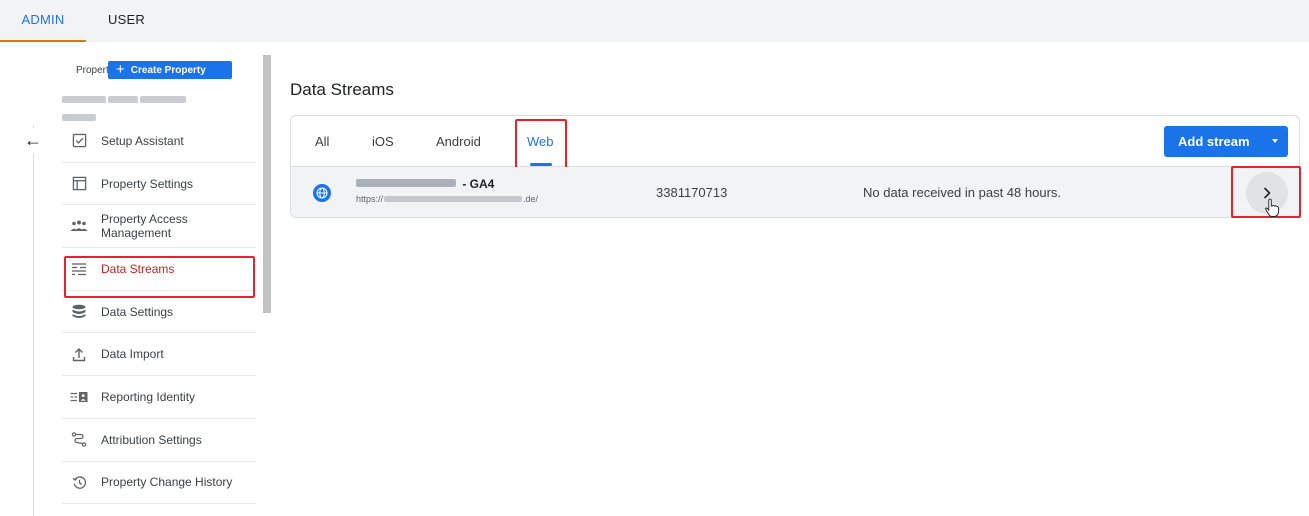 This screenshot has height=516, width=1309. I want to click on page-title: Data Streams, so click(342, 89).